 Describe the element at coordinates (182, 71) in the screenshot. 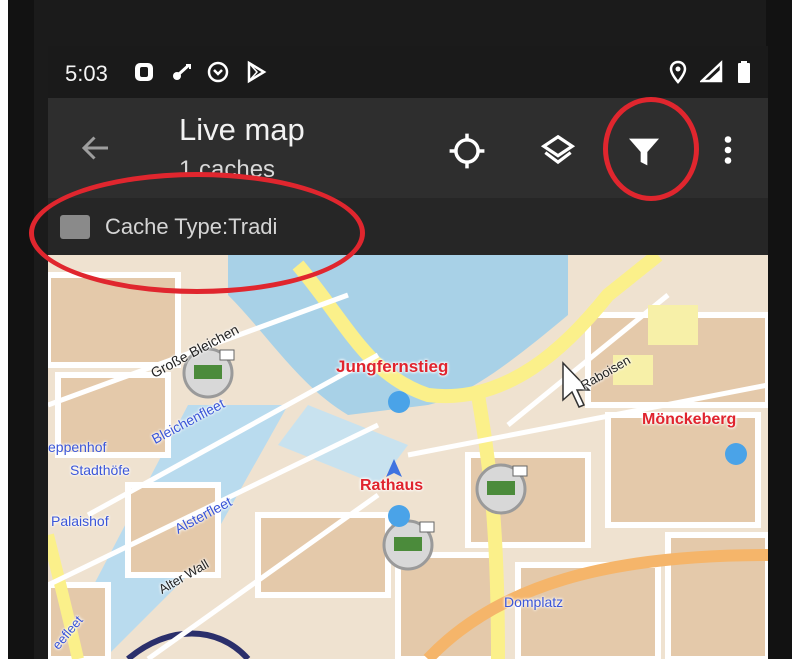

I see `vpn-key-icon` at that location.